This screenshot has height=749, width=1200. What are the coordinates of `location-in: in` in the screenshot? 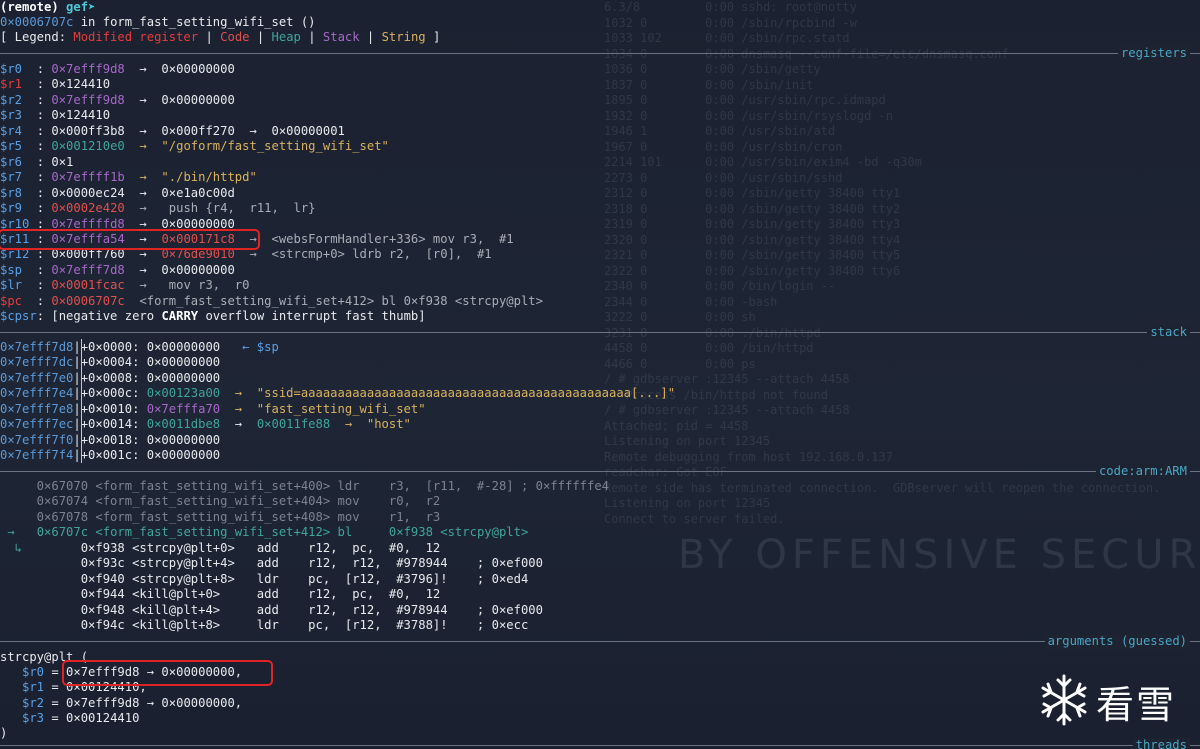 It's located at (88, 22).